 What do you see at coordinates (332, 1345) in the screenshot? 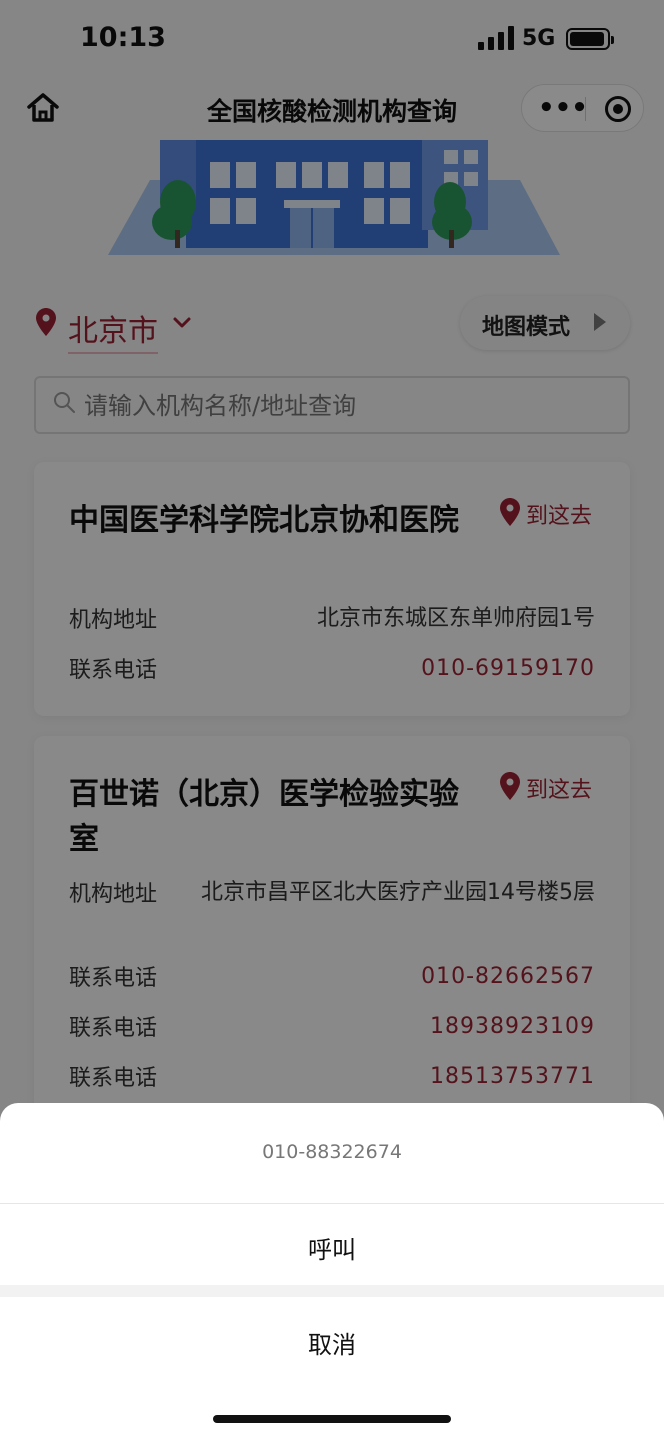
I see `cancel-button-label: 取消` at bounding box center [332, 1345].